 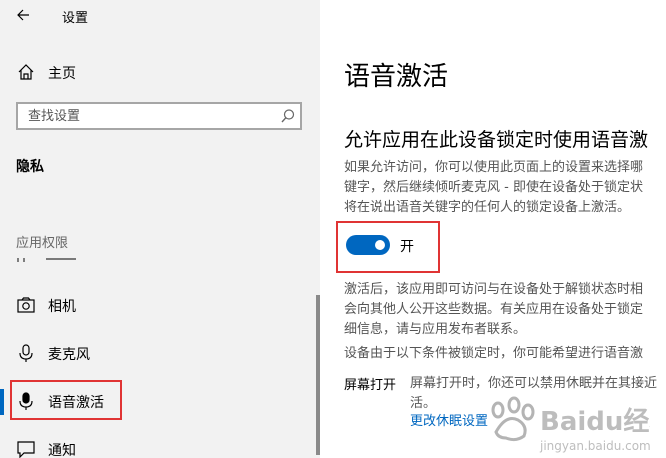 I want to click on sidebar-item-label: 相机, so click(x=62, y=307).